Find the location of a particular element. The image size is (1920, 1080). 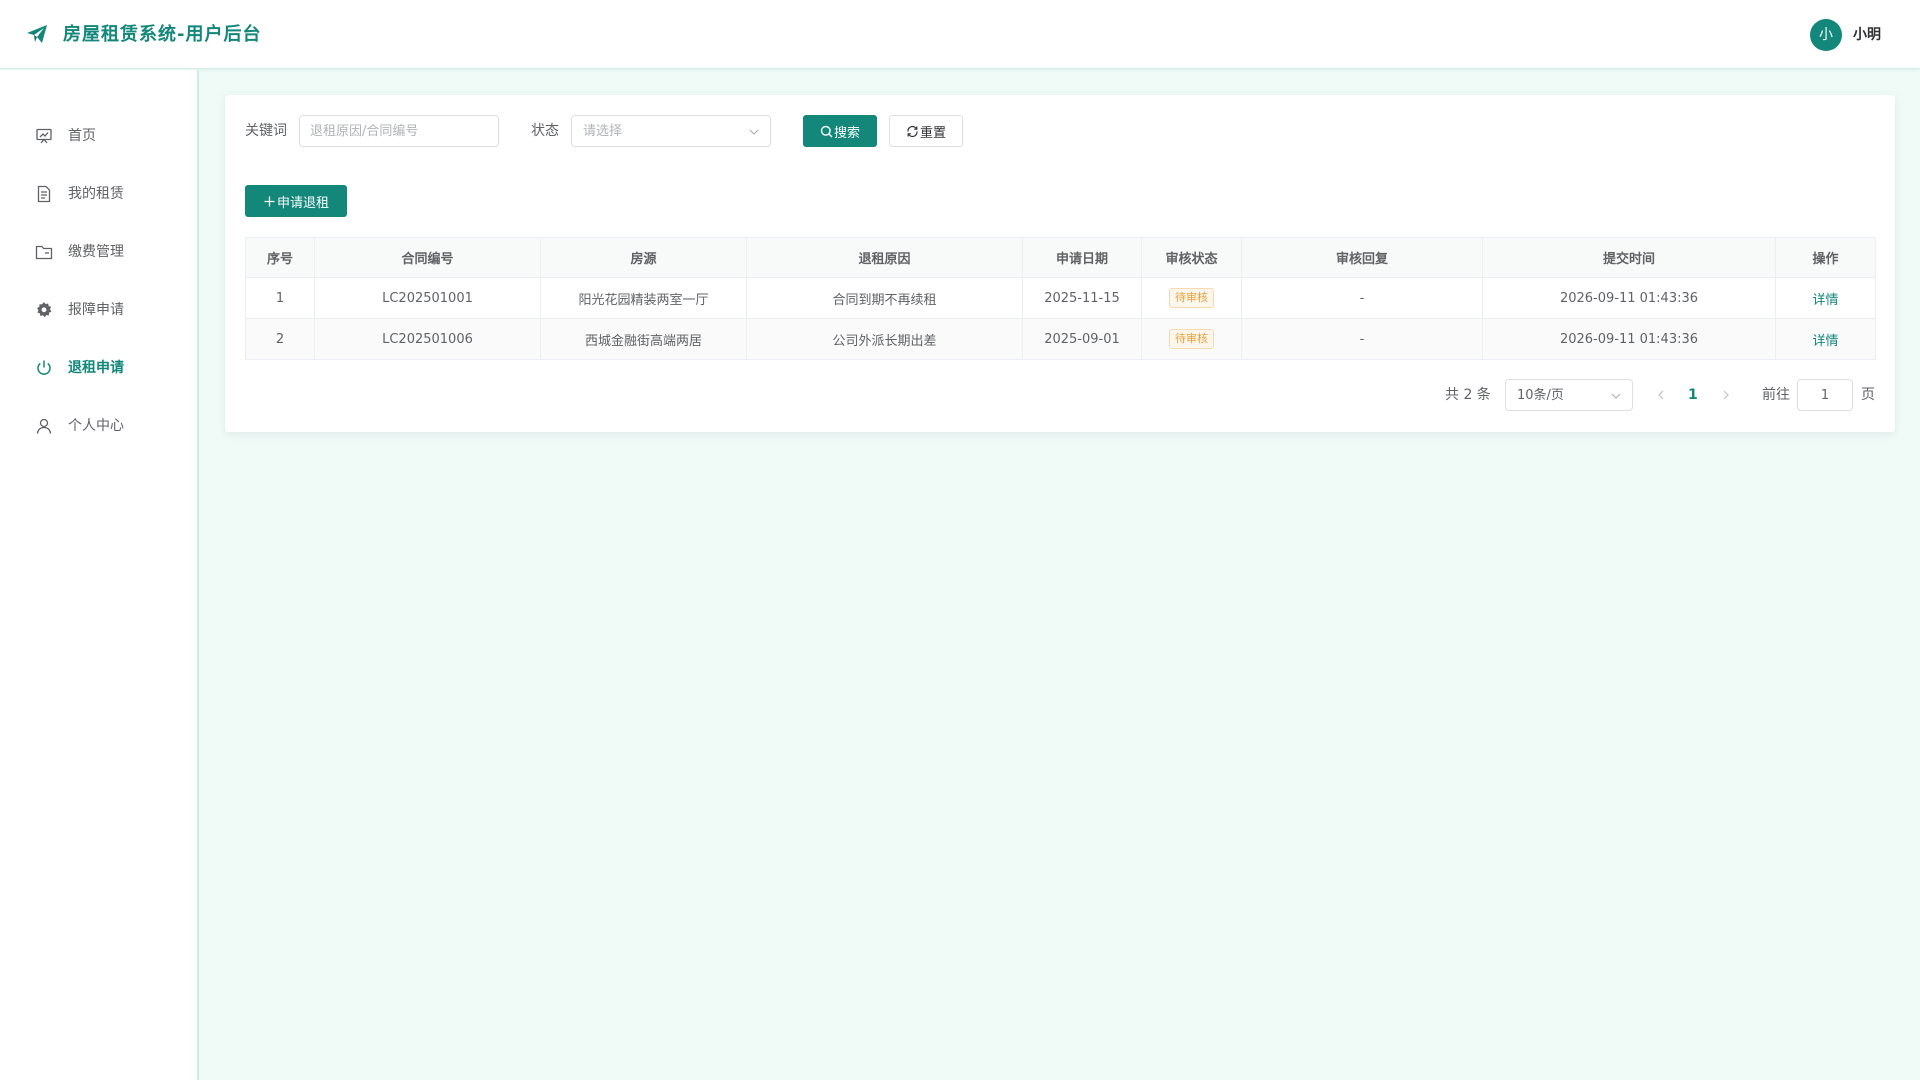

keyword-search-input is located at coordinates (399, 131).